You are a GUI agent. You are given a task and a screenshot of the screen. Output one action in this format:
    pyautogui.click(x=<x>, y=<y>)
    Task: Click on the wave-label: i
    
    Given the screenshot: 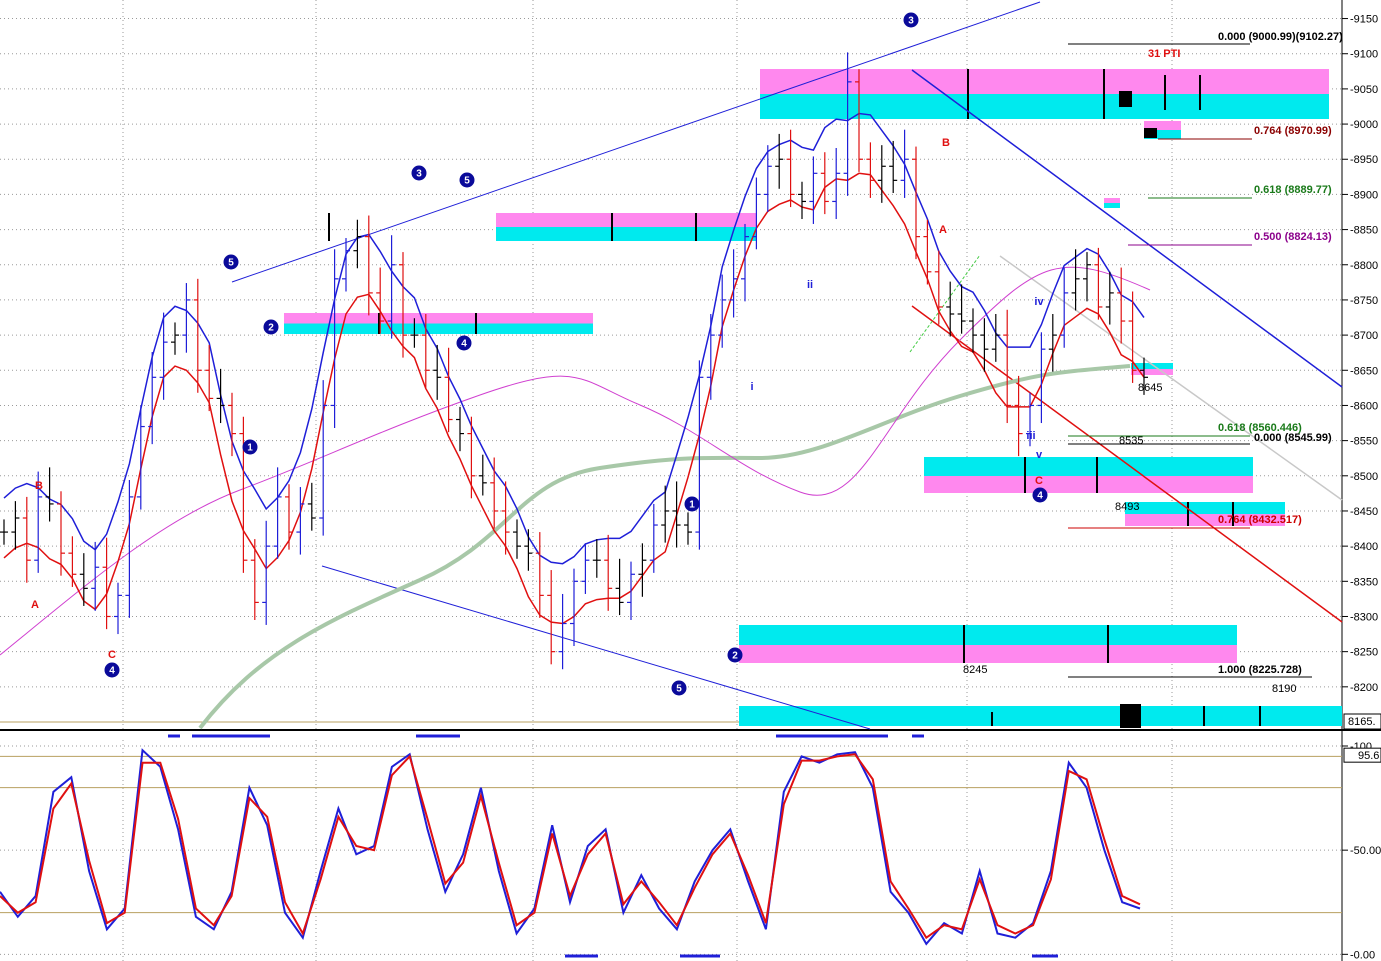 What is the action you would take?
    pyautogui.click(x=751, y=387)
    